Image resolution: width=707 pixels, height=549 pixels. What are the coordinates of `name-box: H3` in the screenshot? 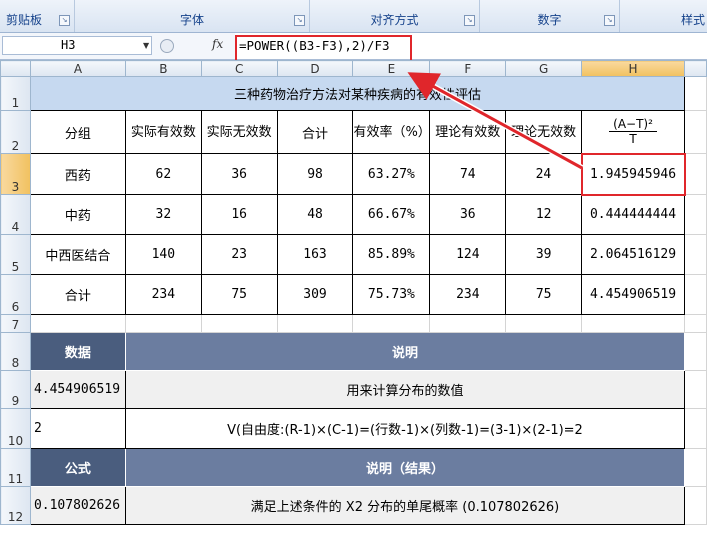 It's located at (77, 45).